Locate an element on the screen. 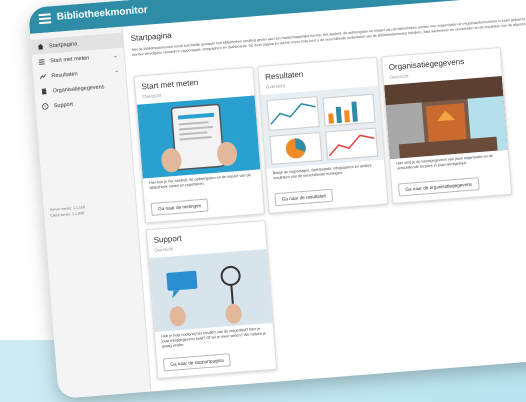 This screenshot has height=402, width=526. library-illustration-icon is located at coordinates (446, 118).